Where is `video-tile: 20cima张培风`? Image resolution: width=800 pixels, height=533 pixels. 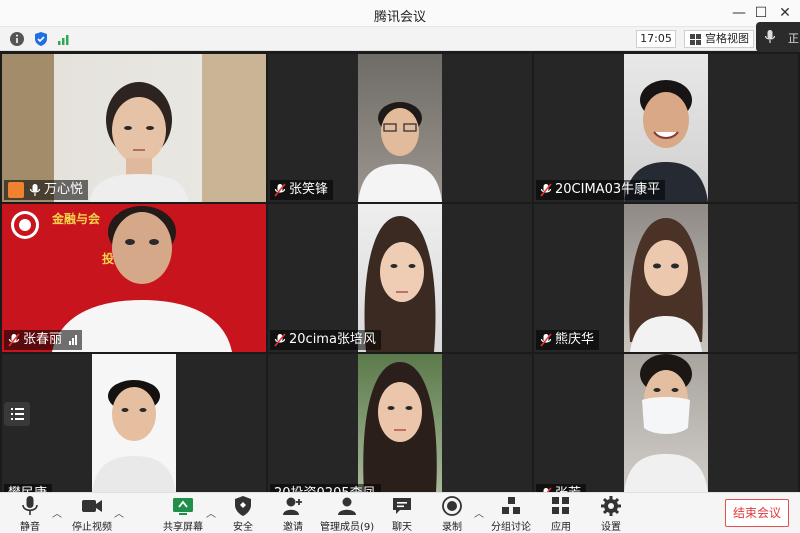
video-tile: 20cima张培风 is located at coordinates (400, 278).